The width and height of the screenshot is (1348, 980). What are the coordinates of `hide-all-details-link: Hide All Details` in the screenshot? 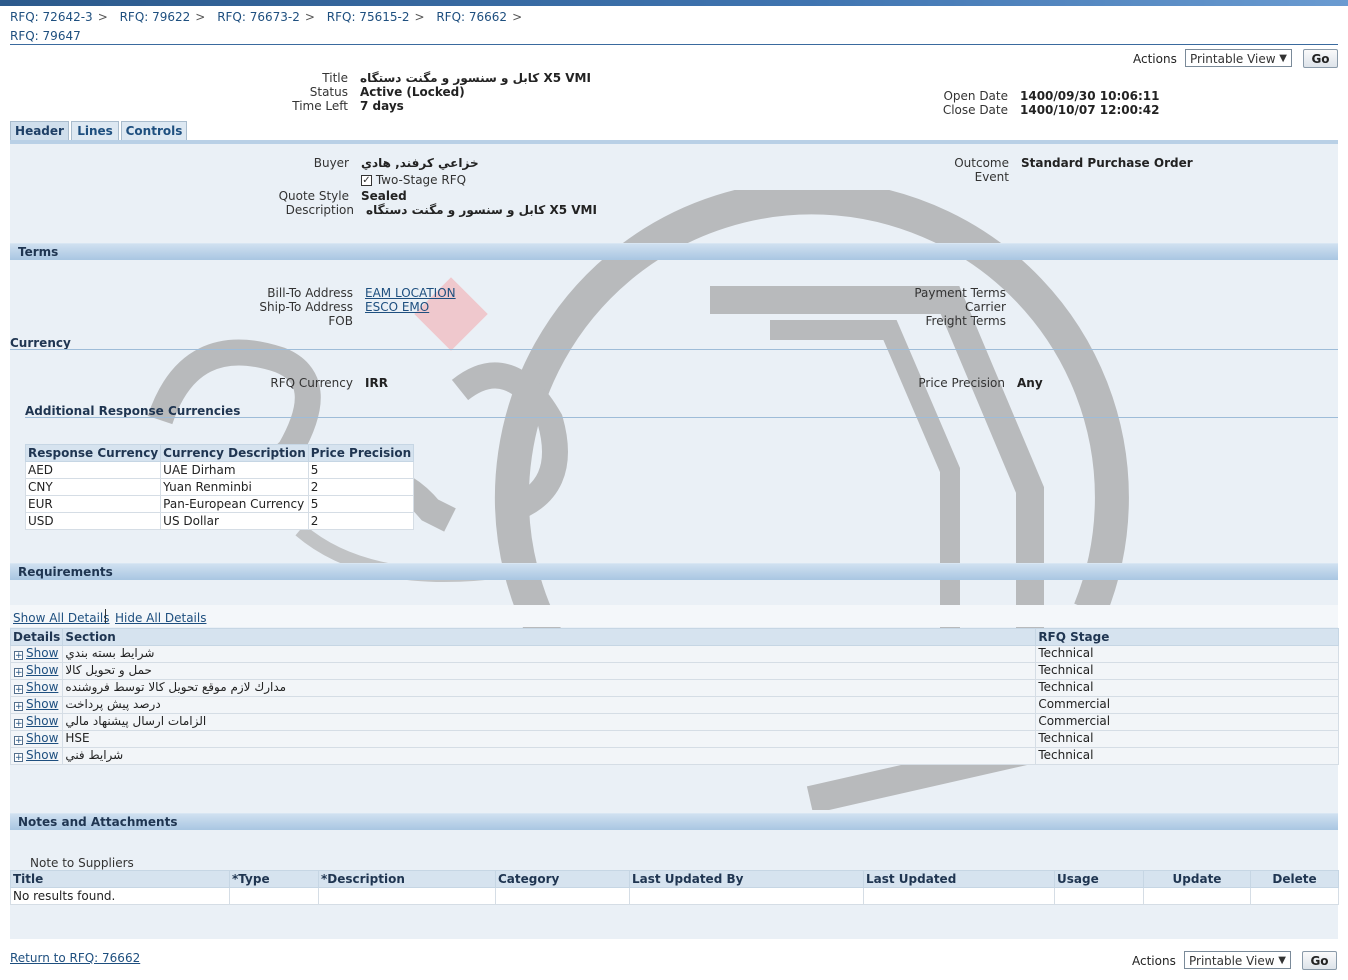 It's located at (160, 618).